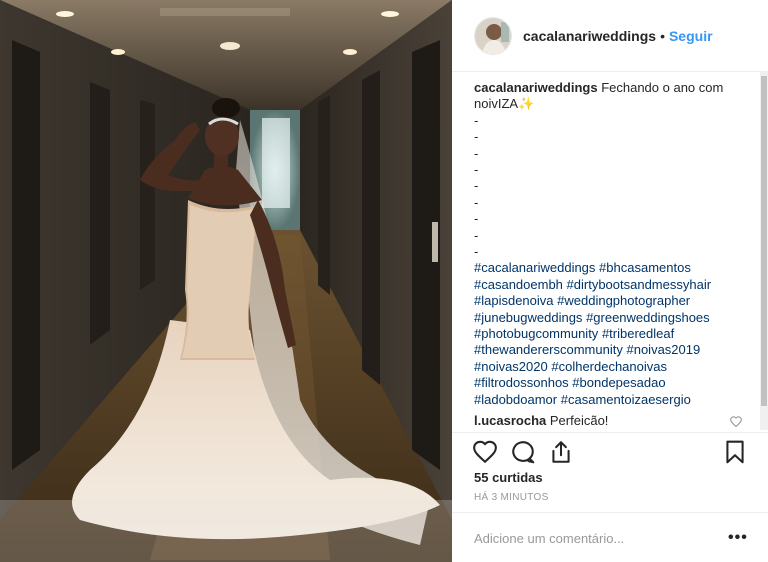  What do you see at coordinates (648, 317) in the screenshot?
I see `hashtag-link: #greenweddingshoes` at bounding box center [648, 317].